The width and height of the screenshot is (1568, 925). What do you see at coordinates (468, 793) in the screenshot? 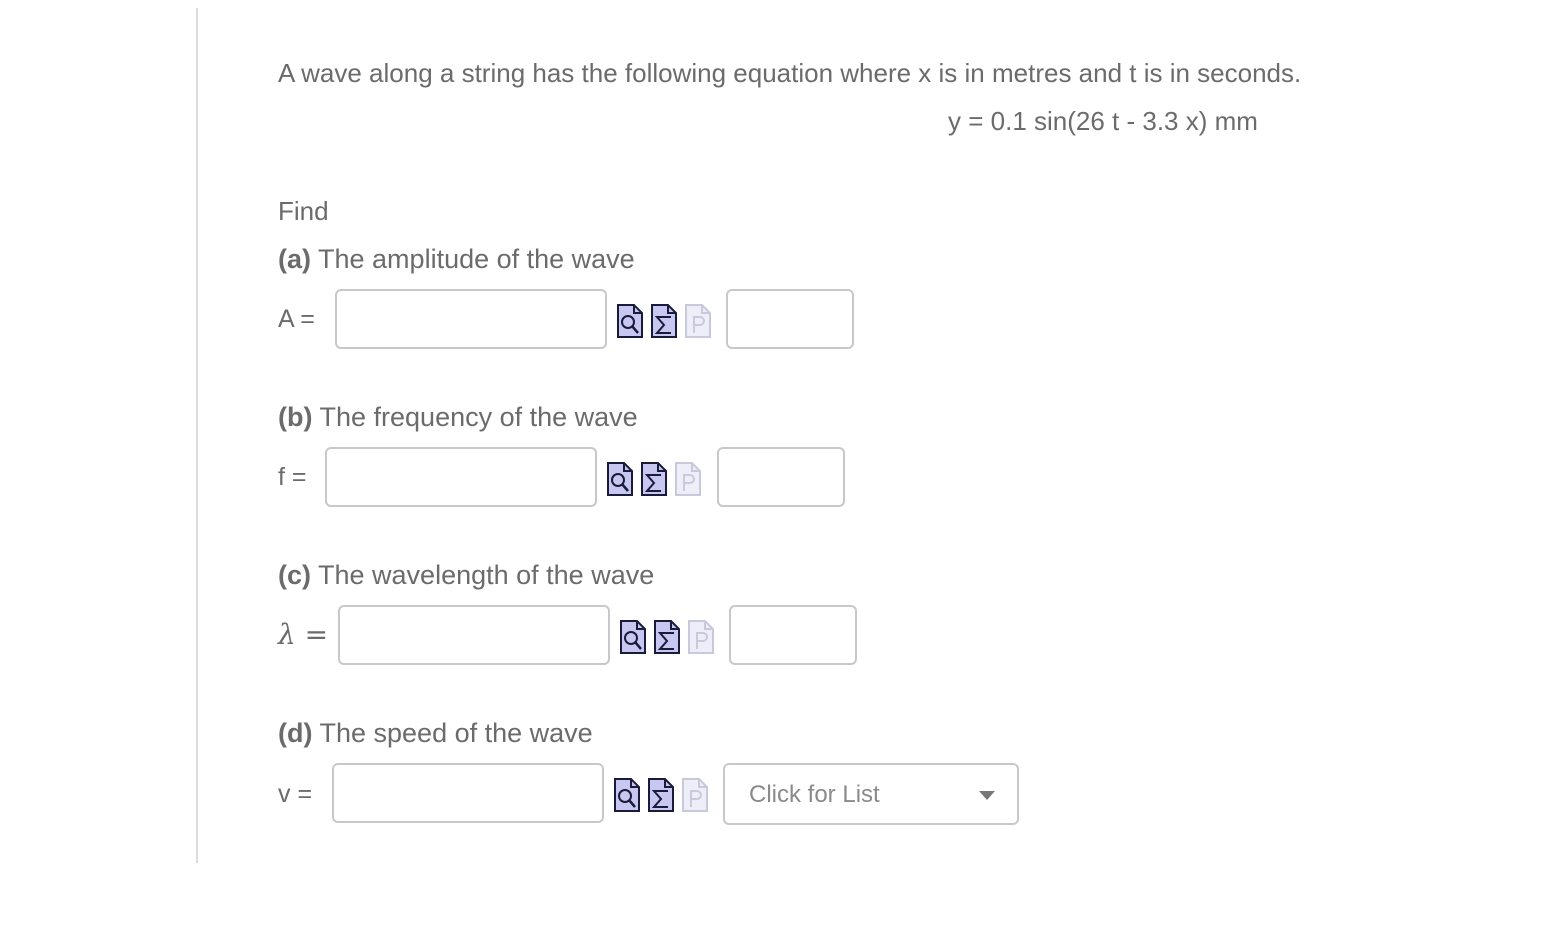
I see `speed-answer-input` at bounding box center [468, 793].